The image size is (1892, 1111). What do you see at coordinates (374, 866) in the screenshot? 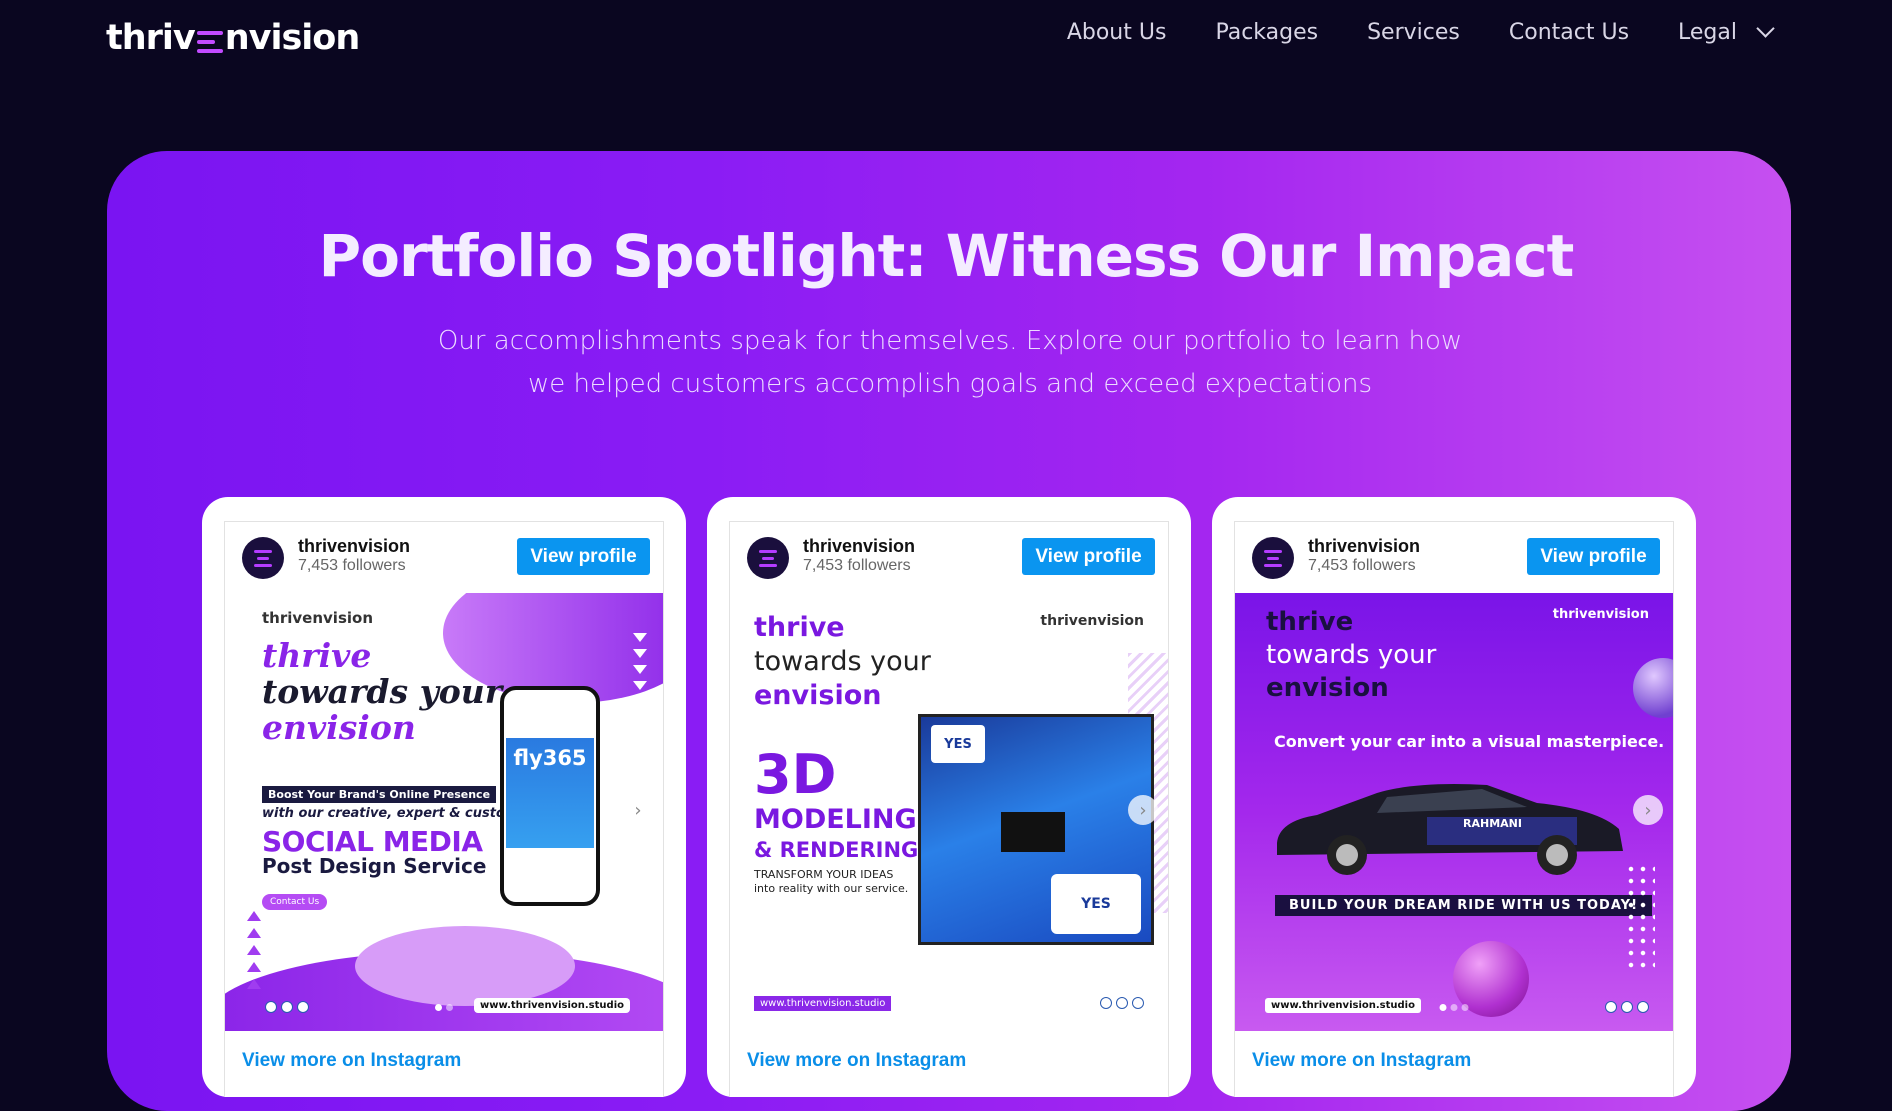
I see `post-sub: Post Design Service` at bounding box center [374, 866].